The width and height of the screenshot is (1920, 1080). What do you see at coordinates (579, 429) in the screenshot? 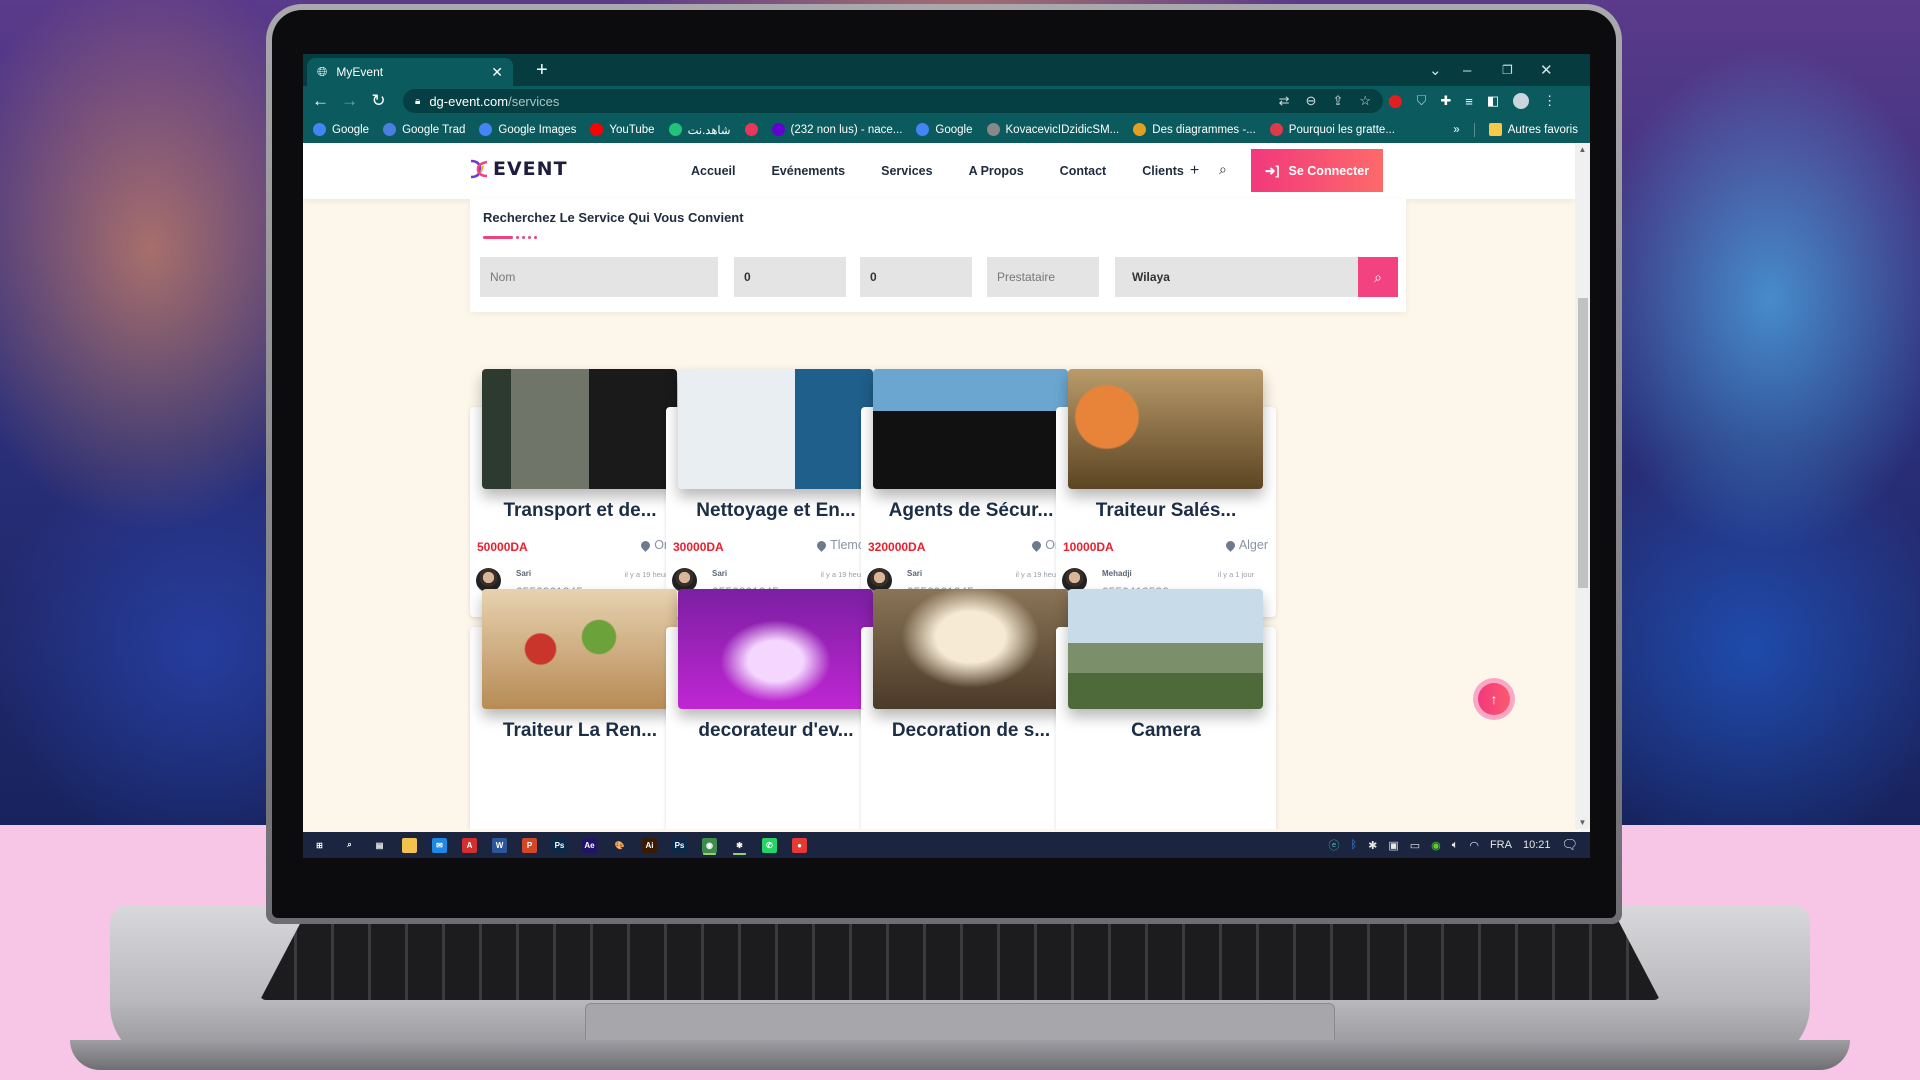
I see `transport-photo` at bounding box center [579, 429].